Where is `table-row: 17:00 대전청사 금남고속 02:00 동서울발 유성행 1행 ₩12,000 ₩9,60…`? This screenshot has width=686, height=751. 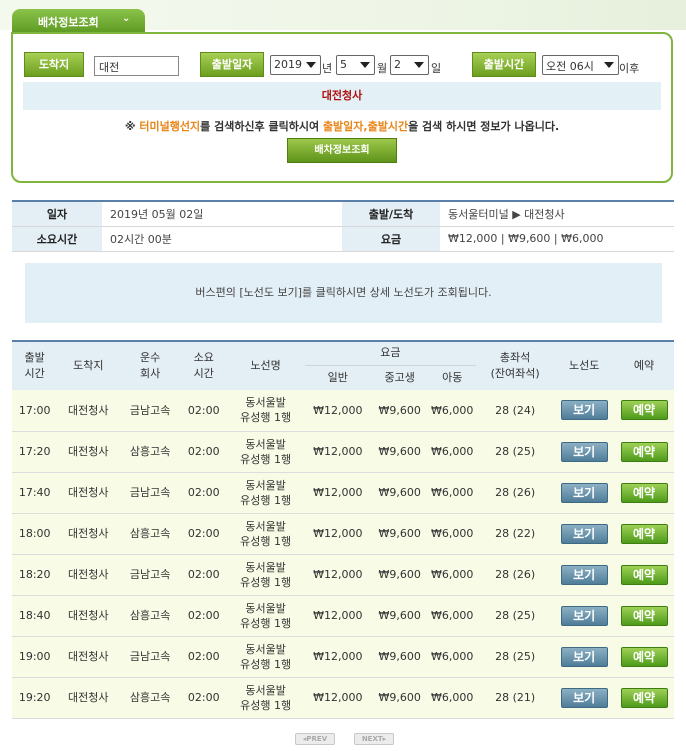
table-row: 17:00 대전청사 금남고속 02:00 동서울발 유성행 1행 ₩12,000 ₩9,60… is located at coordinates (343, 411).